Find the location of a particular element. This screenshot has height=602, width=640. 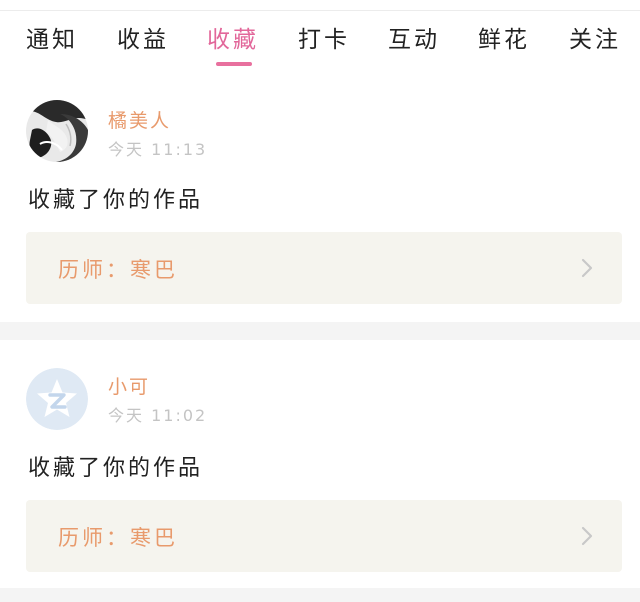

active-tab-indicator is located at coordinates (234, 64).